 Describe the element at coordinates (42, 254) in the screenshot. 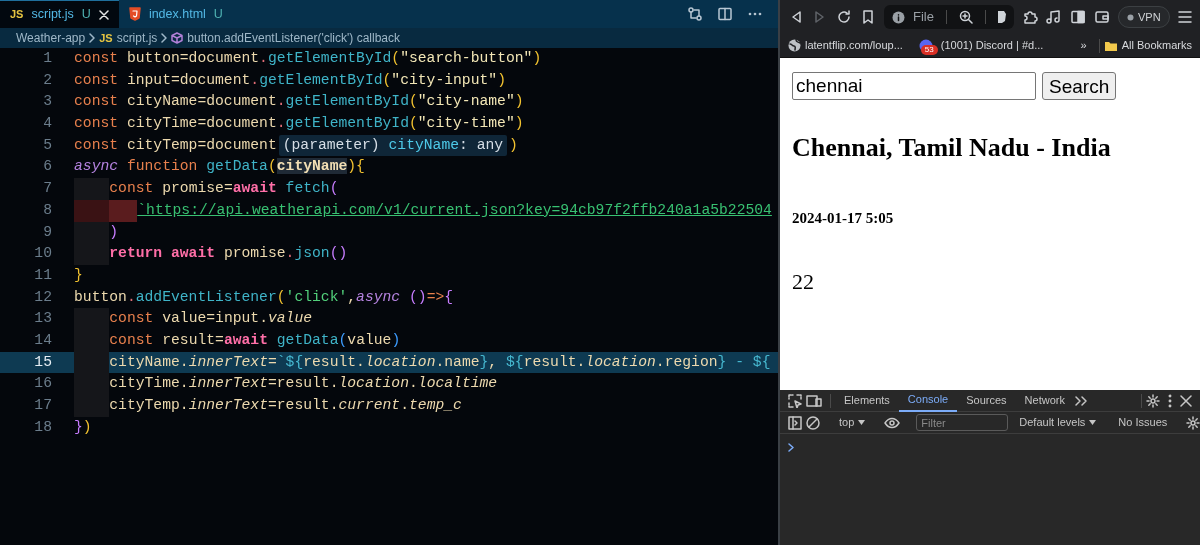

I see `line-number: 10` at that location.